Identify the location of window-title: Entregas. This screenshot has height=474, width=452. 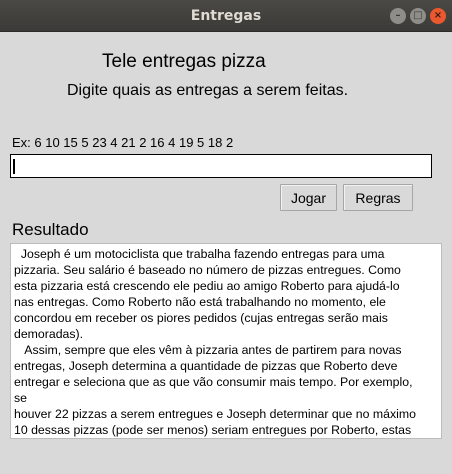
(226, 16).